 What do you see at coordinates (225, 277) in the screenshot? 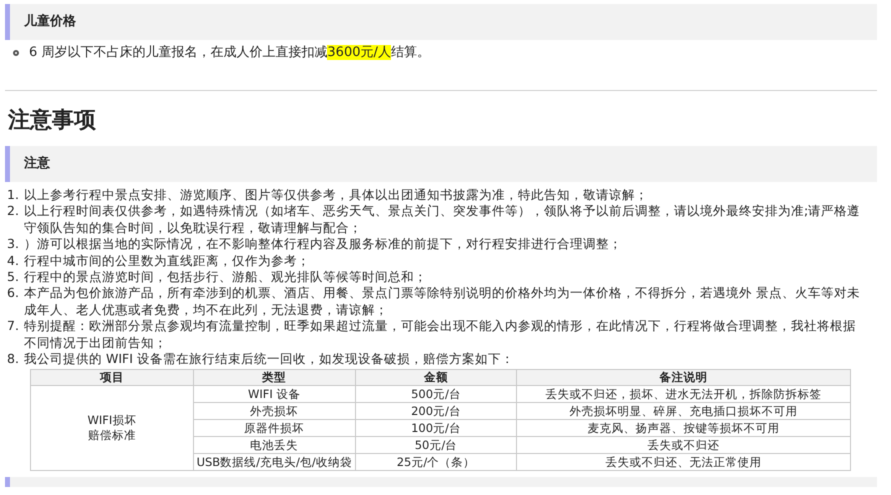
I see `list-item-text: 行程中的景点游览时间，包括步行、游船、观光排队等候等时间总和；` at bounding box center [225, 277].